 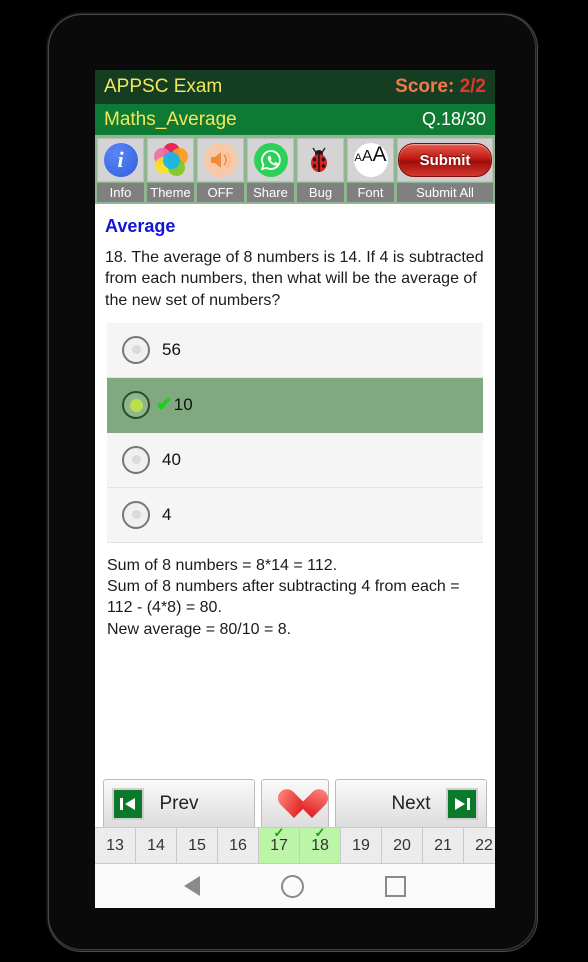 What do you see at coordinates (295, 405) in the screenshot?
I see `option-row-1: ✔ 10` at bounding box center [295, 405].